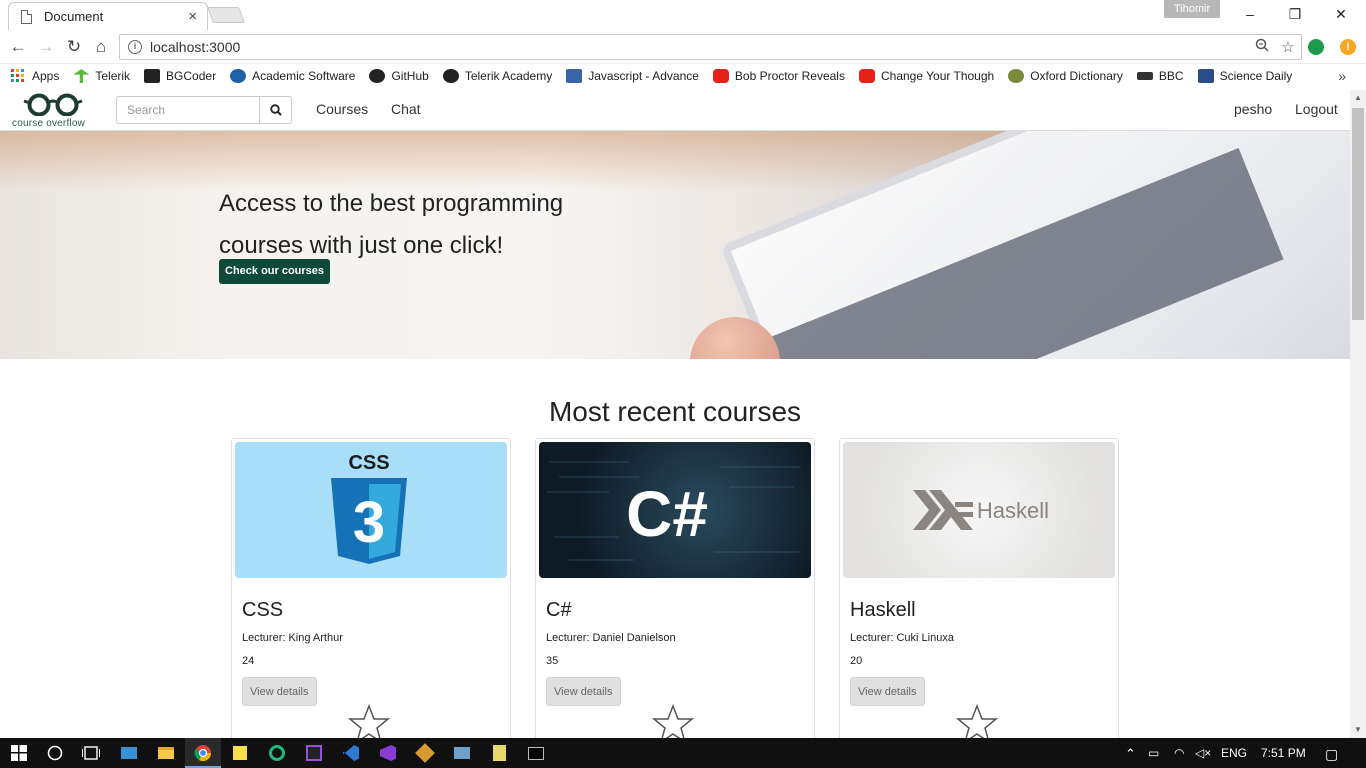 The width and height of the screenshot is (1366, 768). Describe the element at coordinates (1358, 414) in the screenshot. I see `page-scrollbar: ▲ ▼` at that location.